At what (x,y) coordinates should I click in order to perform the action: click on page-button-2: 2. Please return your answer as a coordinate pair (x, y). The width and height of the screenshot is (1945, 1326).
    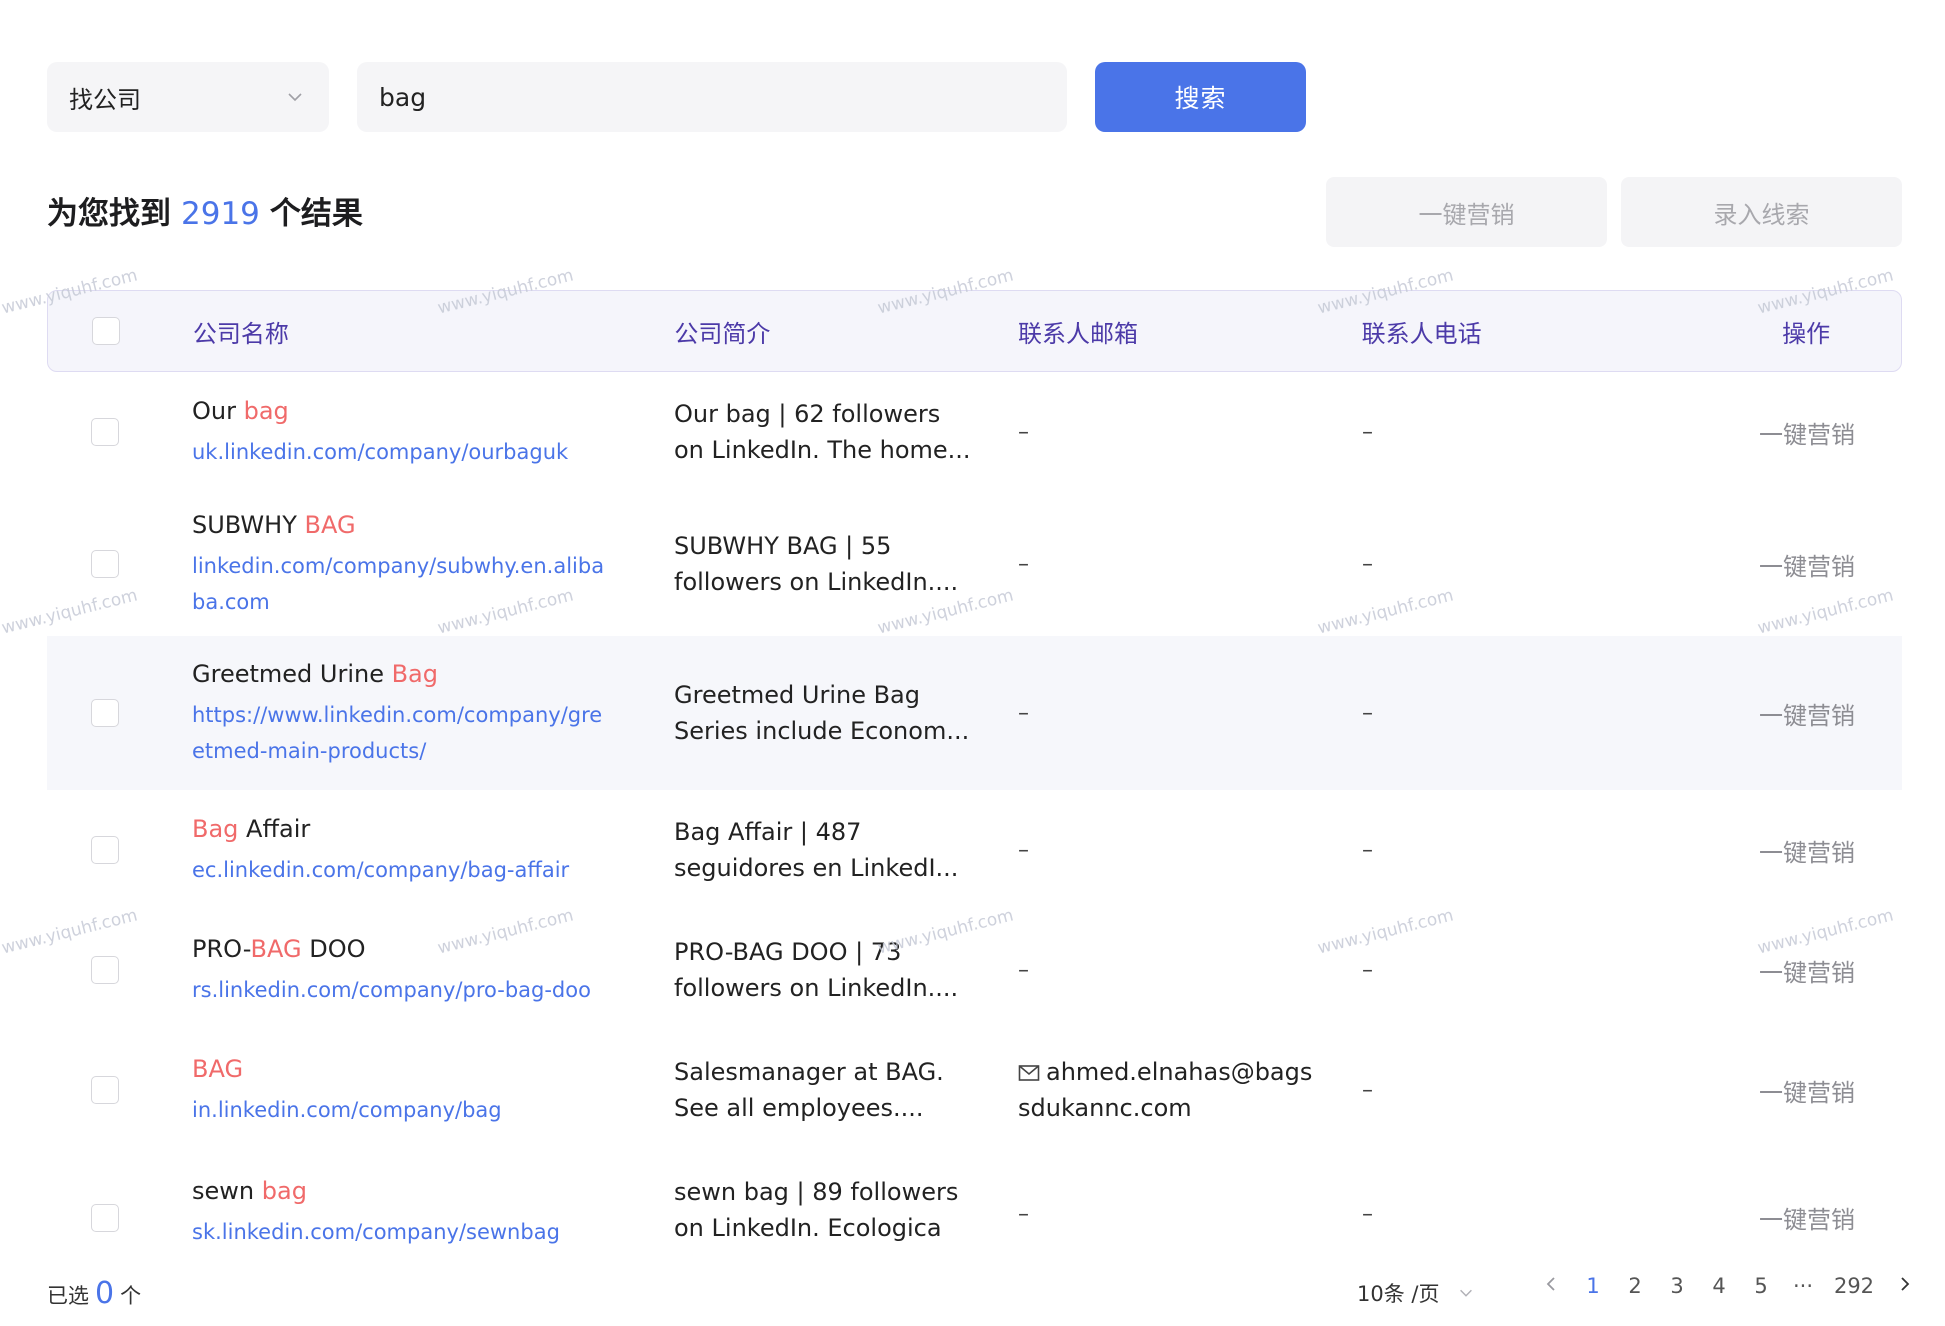
    Looking at the image, I should click on (1635, 1286).